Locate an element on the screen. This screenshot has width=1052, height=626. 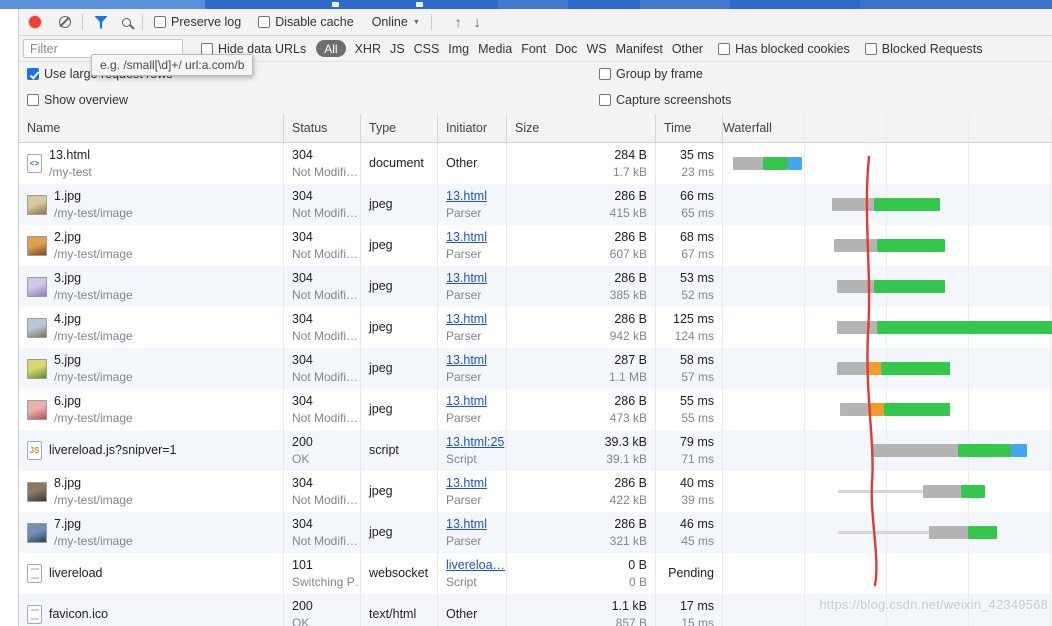
size-cell-primary: 1.1 kB is located at coordinates (629, 606).